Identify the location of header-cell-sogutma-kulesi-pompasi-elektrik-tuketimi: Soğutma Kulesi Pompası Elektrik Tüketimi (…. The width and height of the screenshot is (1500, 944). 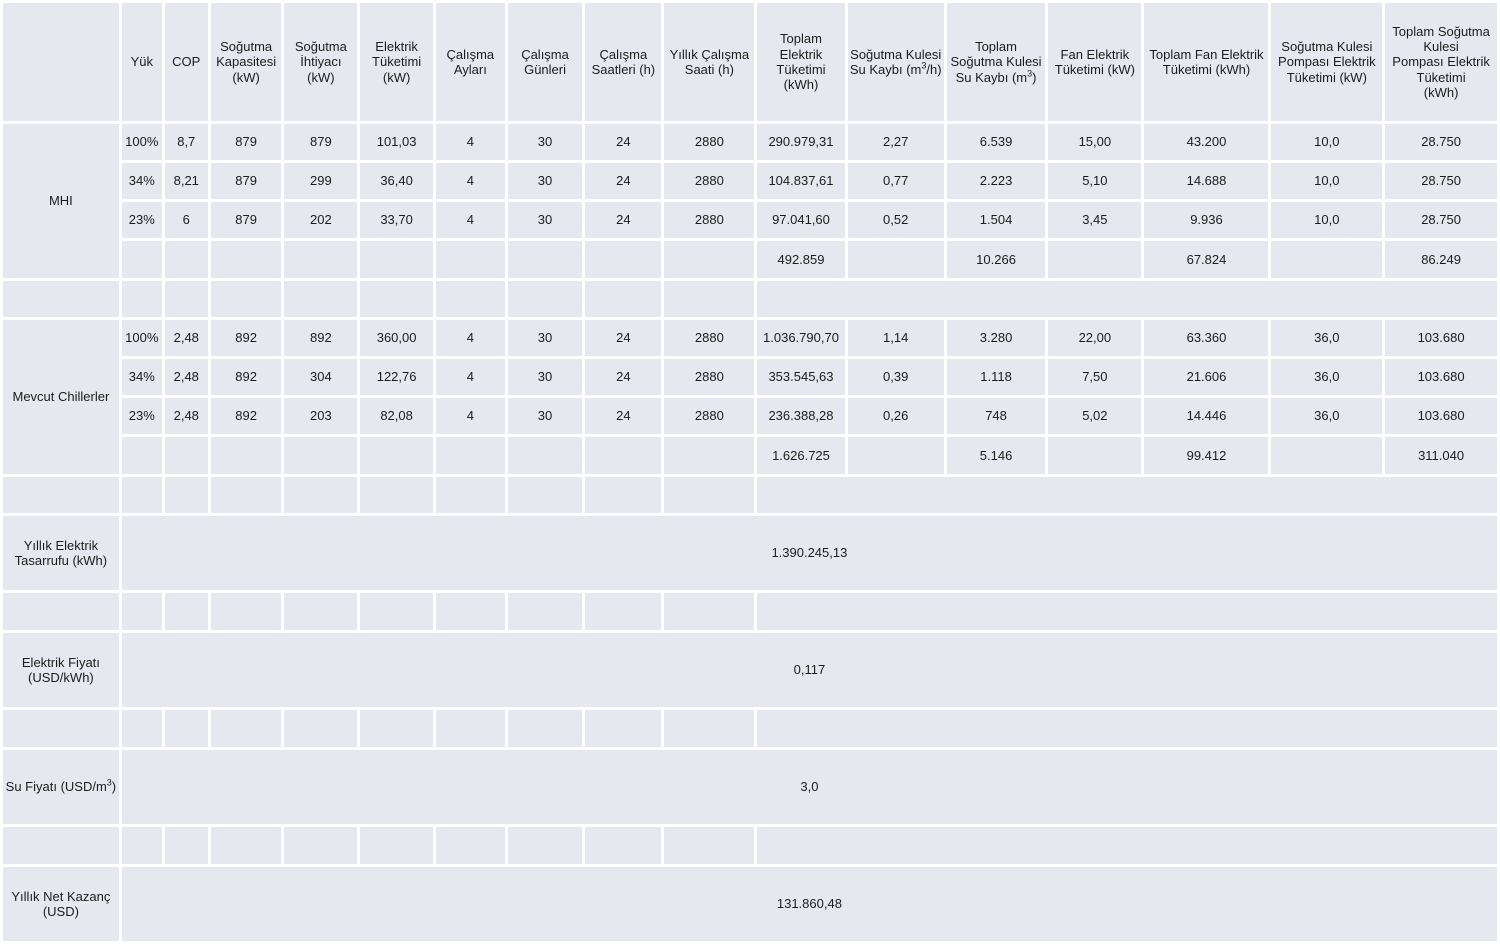
(1327, 62).